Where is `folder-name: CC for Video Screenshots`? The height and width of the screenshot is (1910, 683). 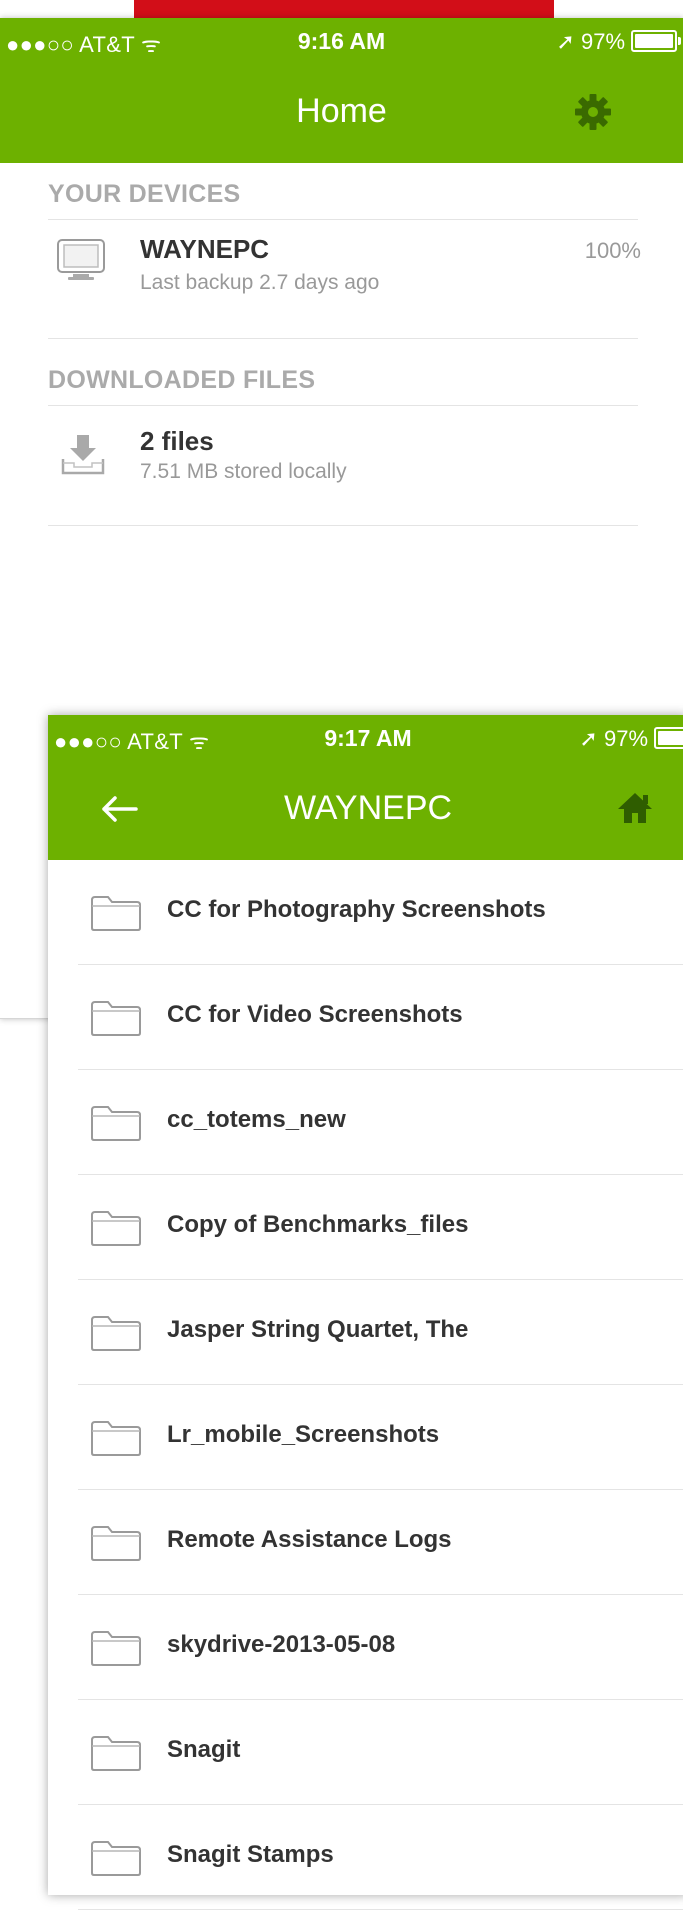
folder-name: CC for Video Screenshots is located at coordinates (315, 1014).